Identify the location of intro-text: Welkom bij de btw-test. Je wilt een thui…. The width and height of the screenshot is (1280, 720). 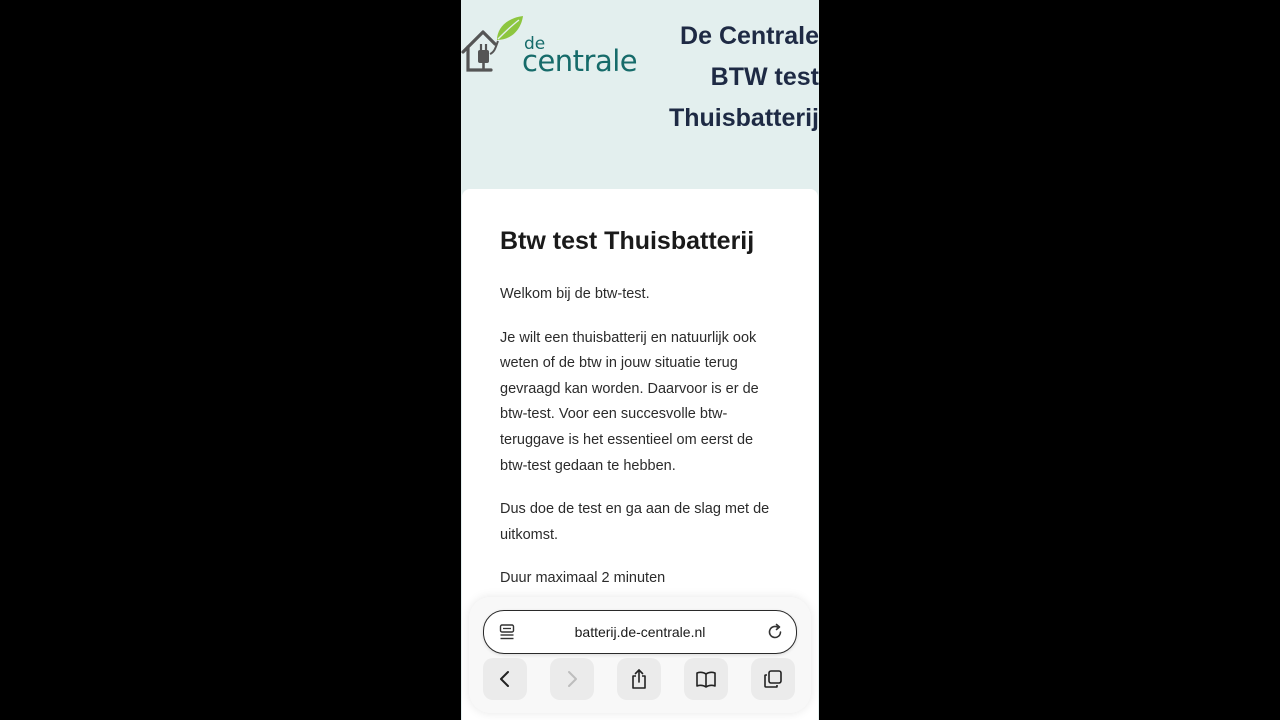
(641, 446).